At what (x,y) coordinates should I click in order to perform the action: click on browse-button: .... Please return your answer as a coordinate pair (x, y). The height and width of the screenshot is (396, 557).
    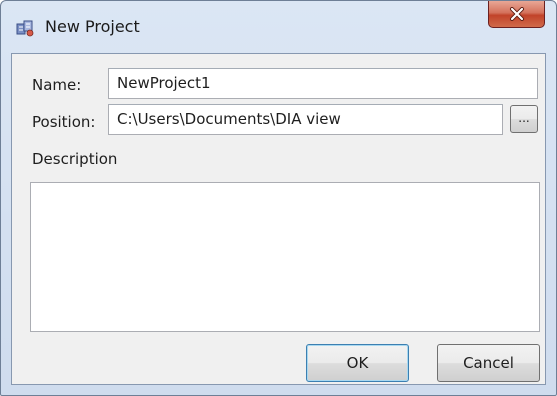
    Looking at the image, I should click on (524, 119).